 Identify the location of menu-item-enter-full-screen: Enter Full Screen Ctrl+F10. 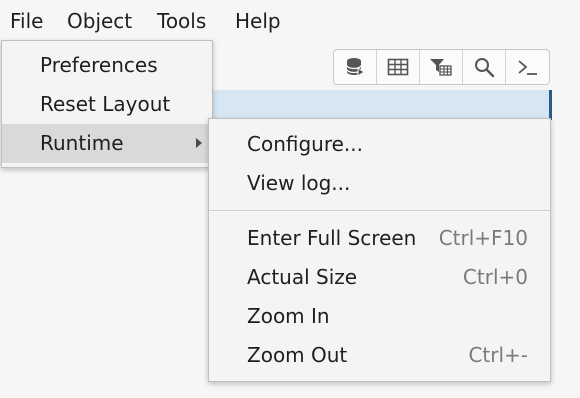
(379, 238).